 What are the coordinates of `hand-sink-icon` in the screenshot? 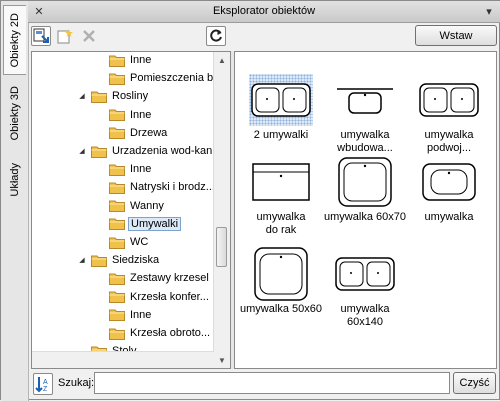 It's located at (281, 182).